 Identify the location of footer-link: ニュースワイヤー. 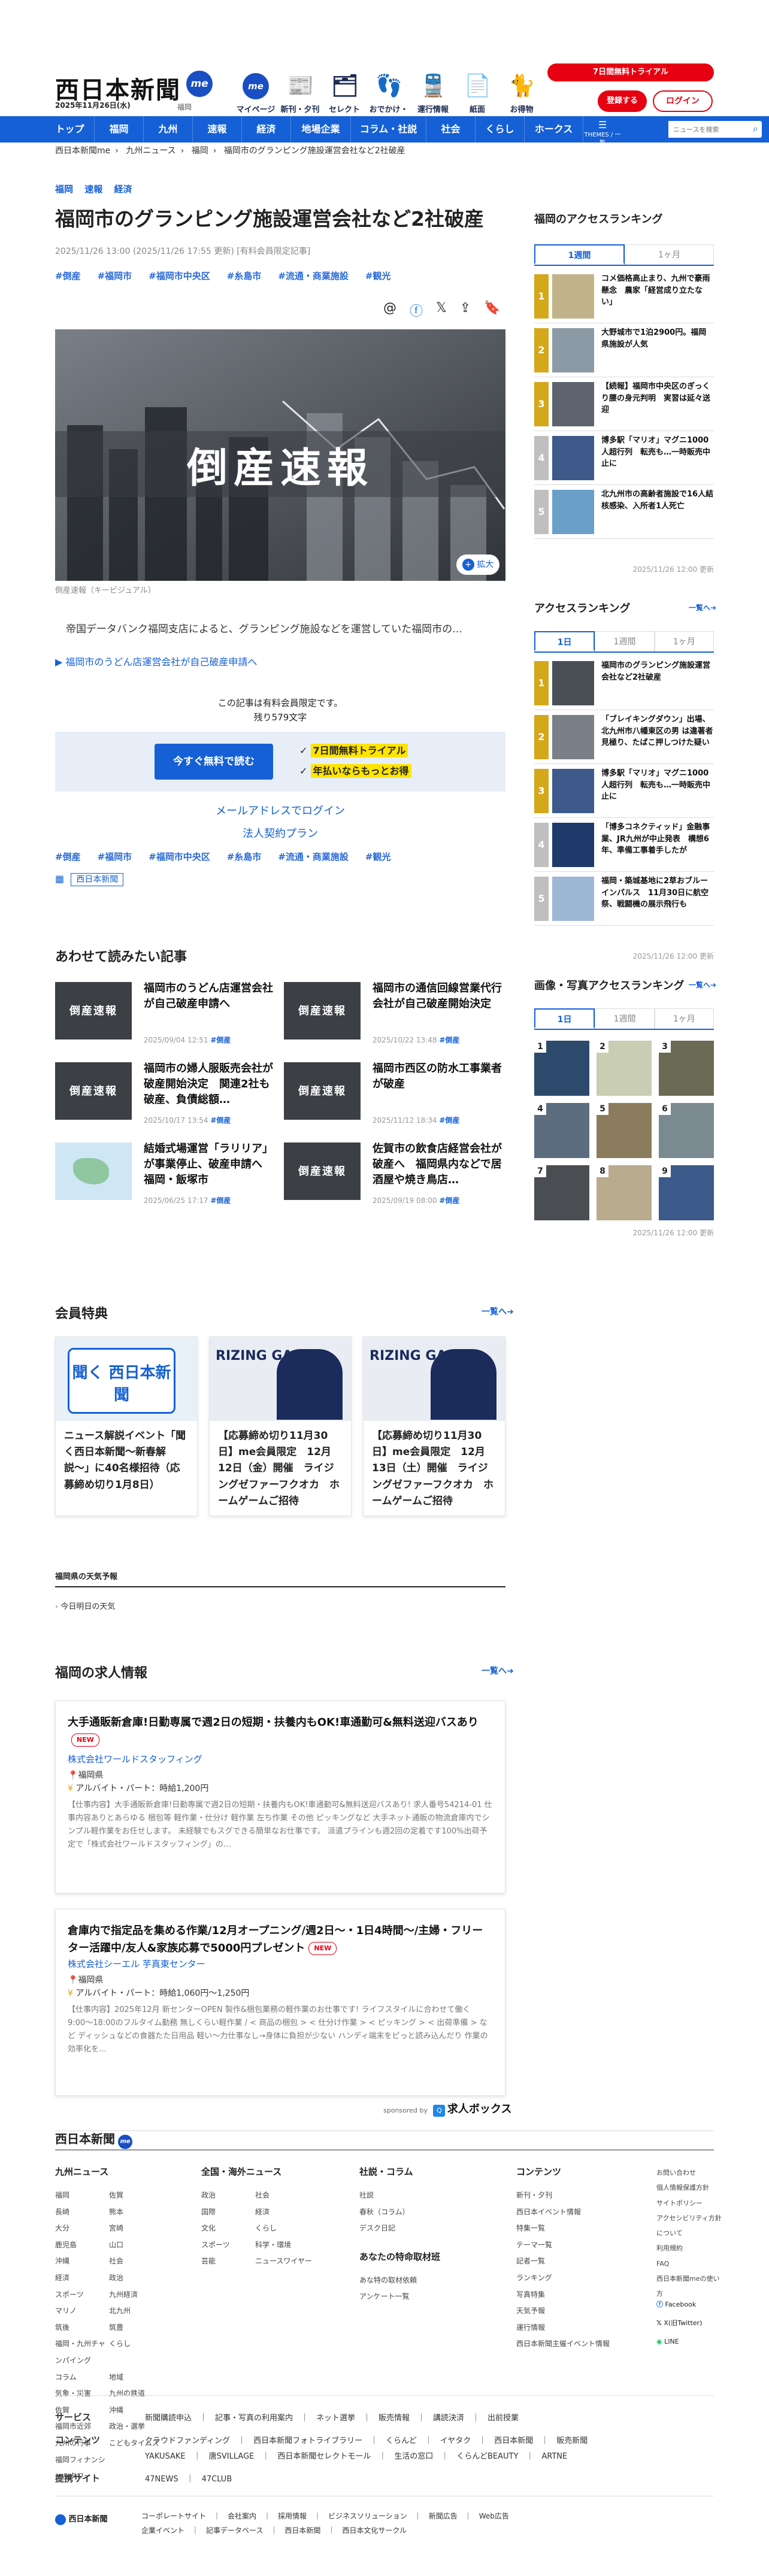
(294, 2261).